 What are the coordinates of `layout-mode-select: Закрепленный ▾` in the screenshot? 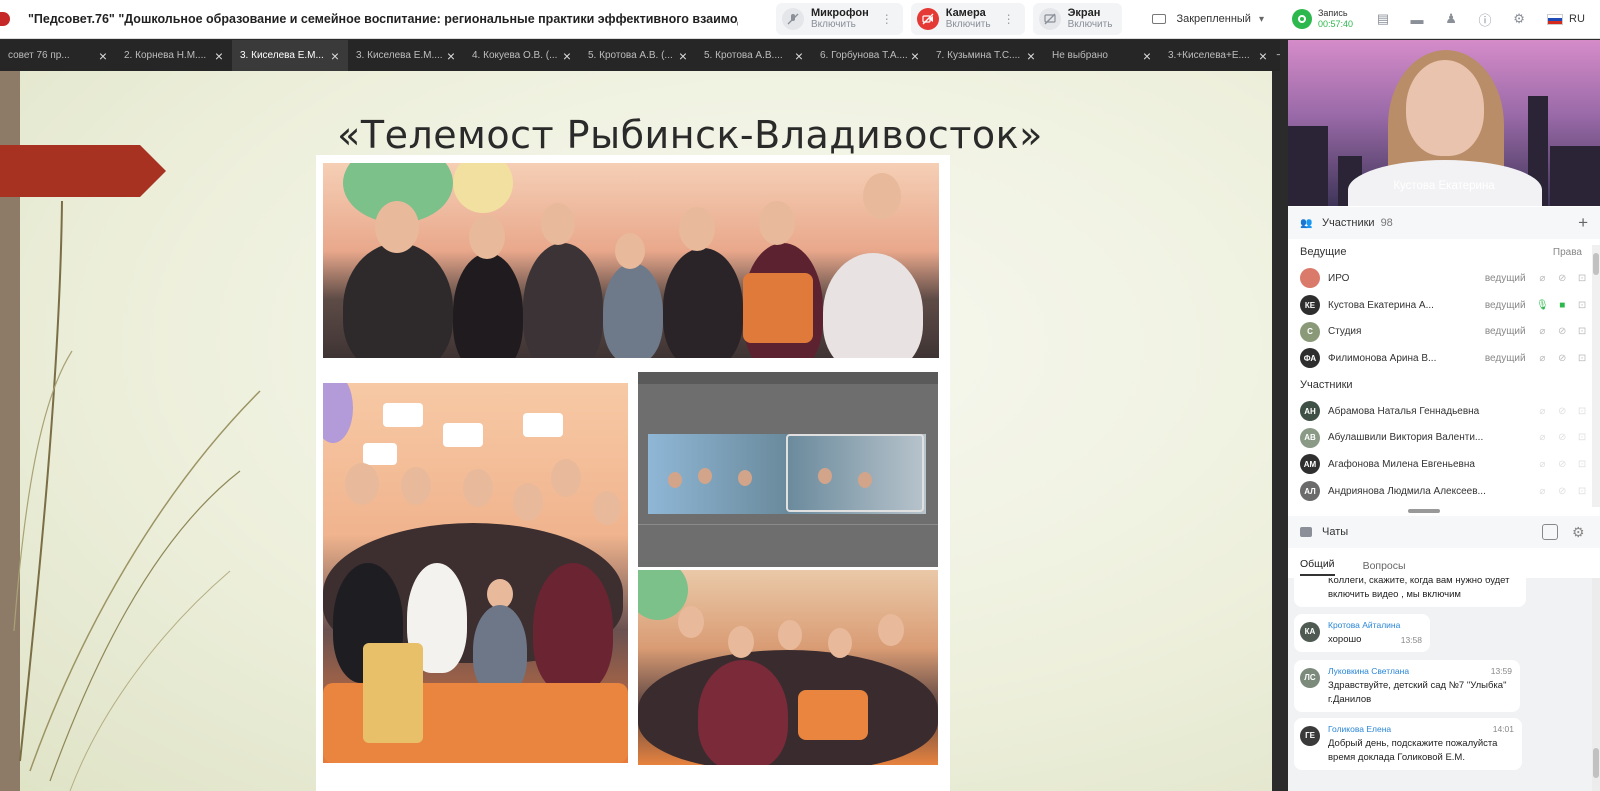 It's located at (1208, 19).